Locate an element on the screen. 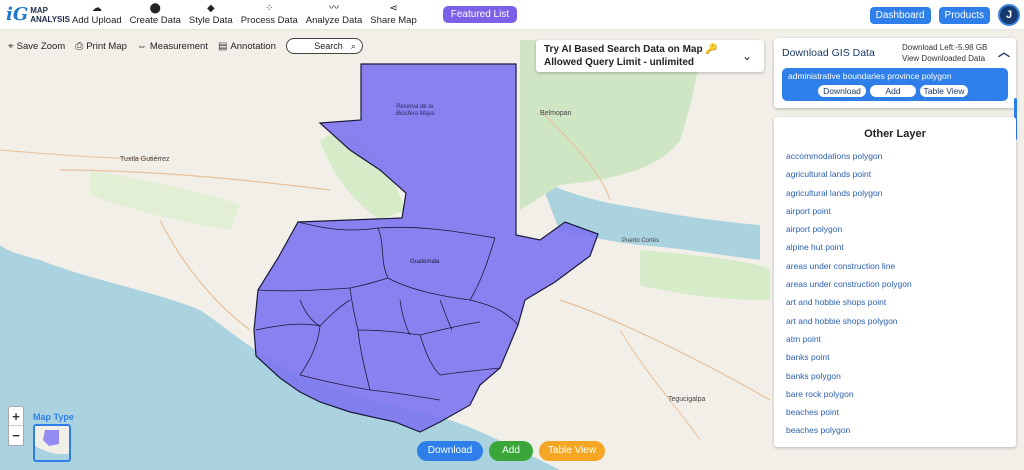 This screenshot has width=1024, height=470. print-map-button: ⎙ Print Map is located at coordinates (101, 46).